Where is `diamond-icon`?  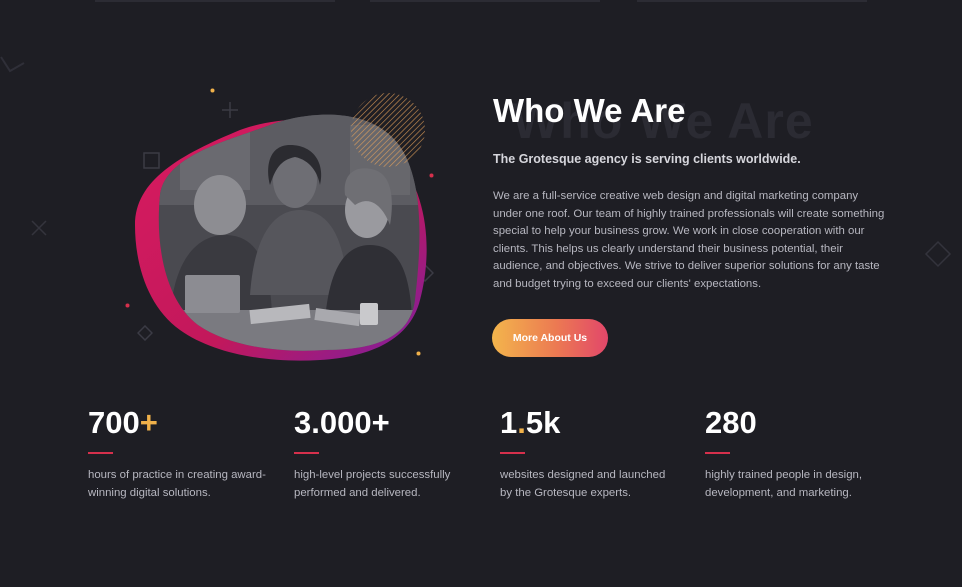
diamond-icon is located at coordinates (938, 254).